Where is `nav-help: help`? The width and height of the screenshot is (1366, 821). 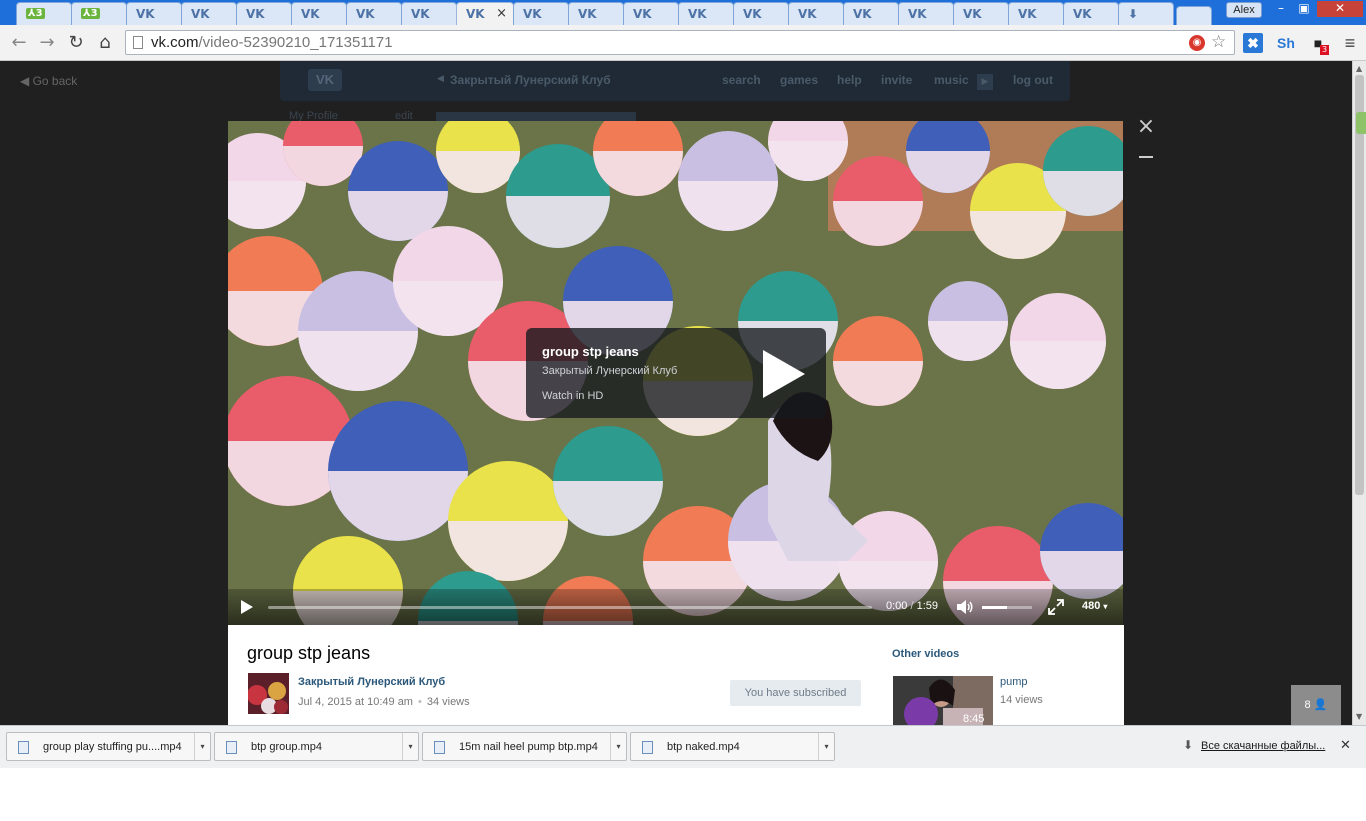 nav-help: help is located at coordinates (849, 80).